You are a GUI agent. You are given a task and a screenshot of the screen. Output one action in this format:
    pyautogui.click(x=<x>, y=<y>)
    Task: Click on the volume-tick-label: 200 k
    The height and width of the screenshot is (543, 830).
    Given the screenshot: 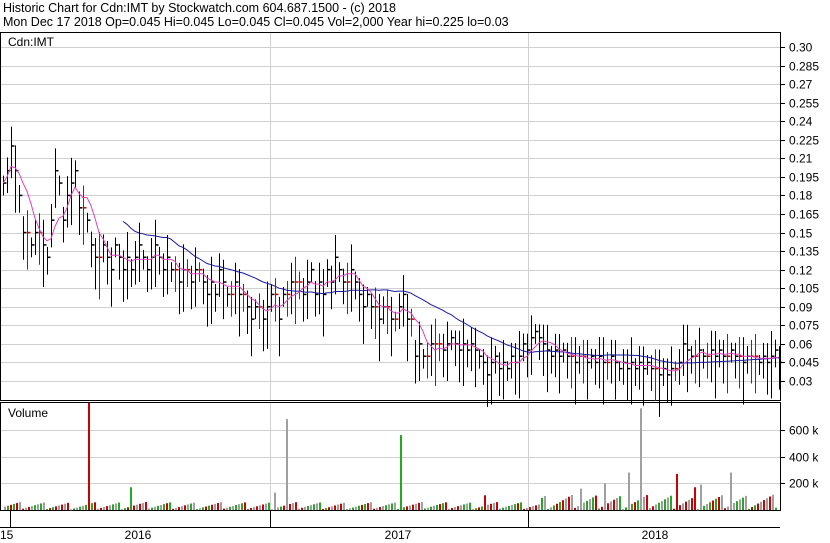 What is the action you would take?
    pyautogui.click(x=804, y=484)
    